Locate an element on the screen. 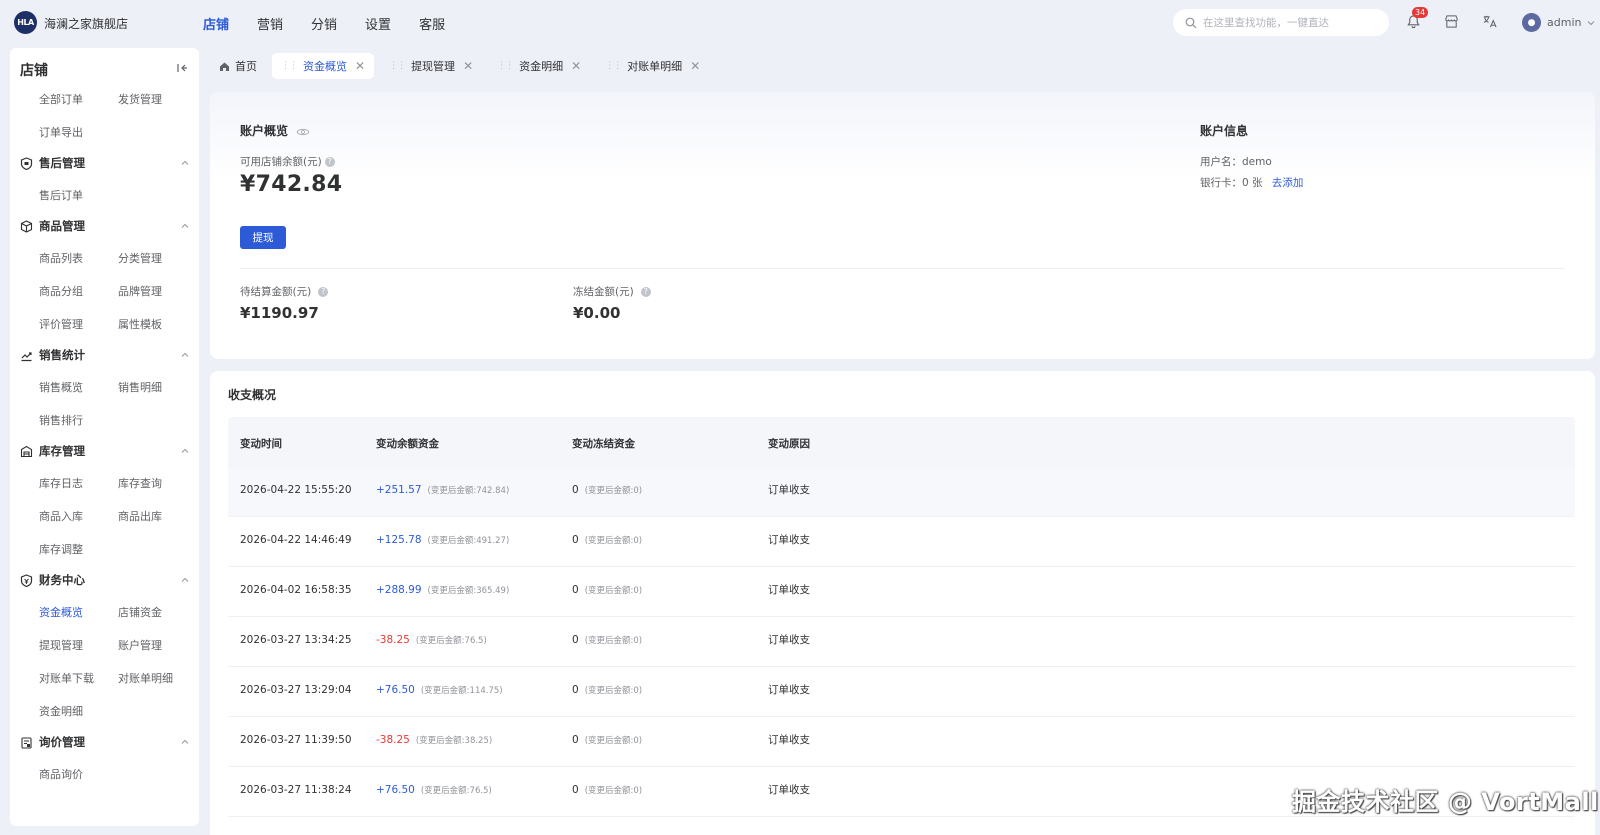 Image resolution: width=1600 pixels, height=835 pixels. cell-balance-change: -38.25 (变更后金额:38.25) is located at coordinates (434, 740).